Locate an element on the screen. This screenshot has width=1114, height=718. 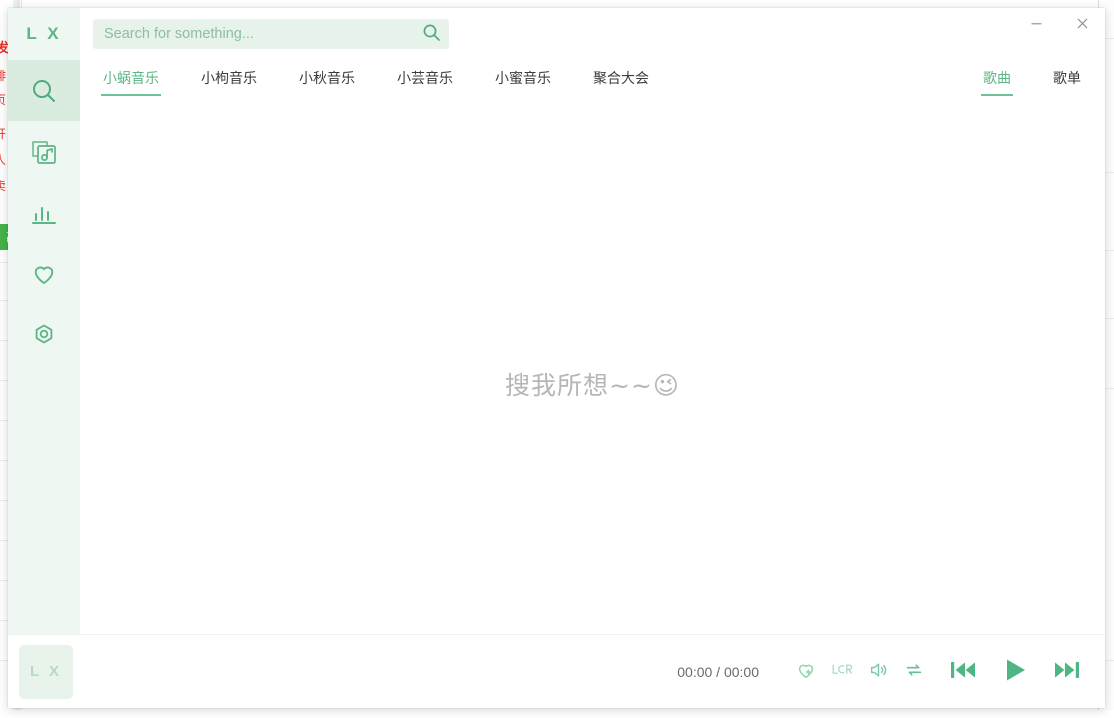
heart-plus-icon is located at coordinates (806, 671).